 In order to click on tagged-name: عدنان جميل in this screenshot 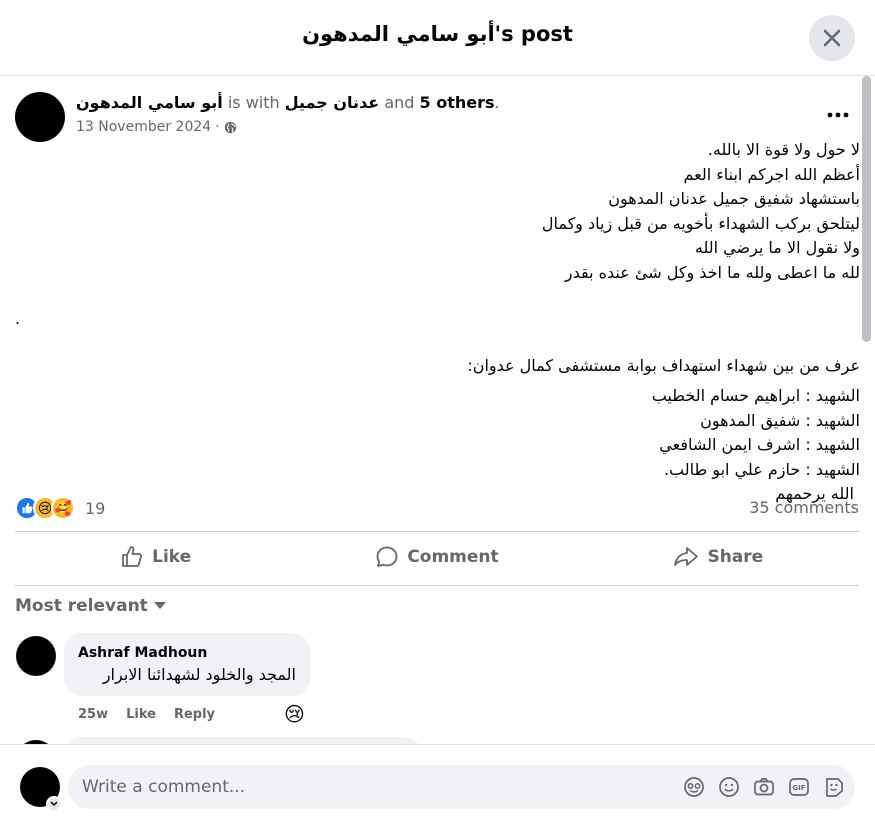, I will do `click(332, 102)`.